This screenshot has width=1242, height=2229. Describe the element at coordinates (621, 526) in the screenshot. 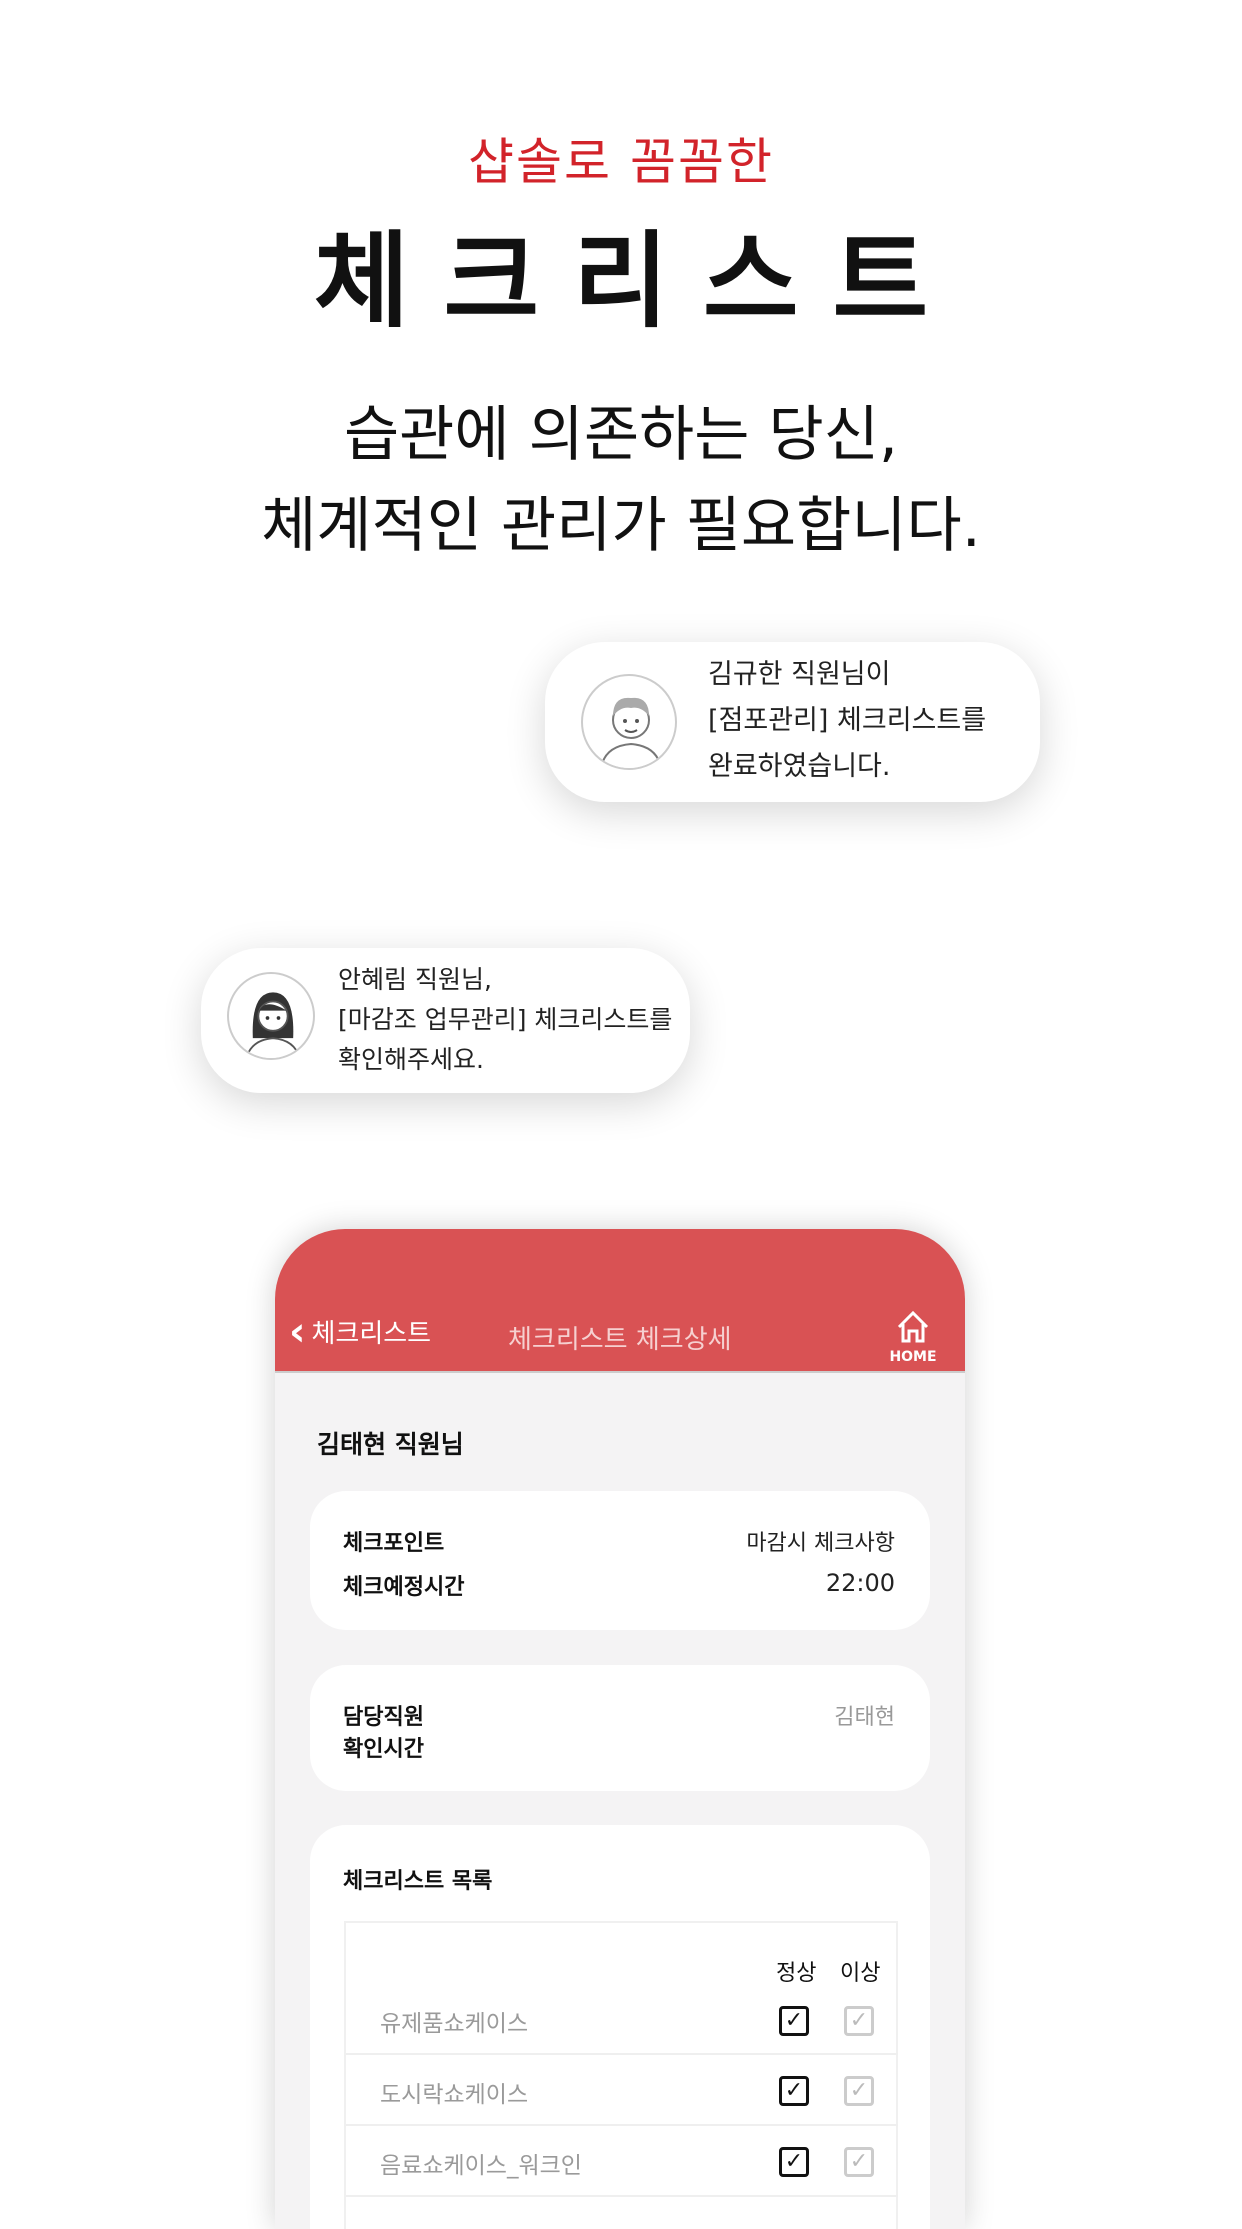

I see `hero-body-line2: 체계적인 관리가 필요합니다.` at that location.